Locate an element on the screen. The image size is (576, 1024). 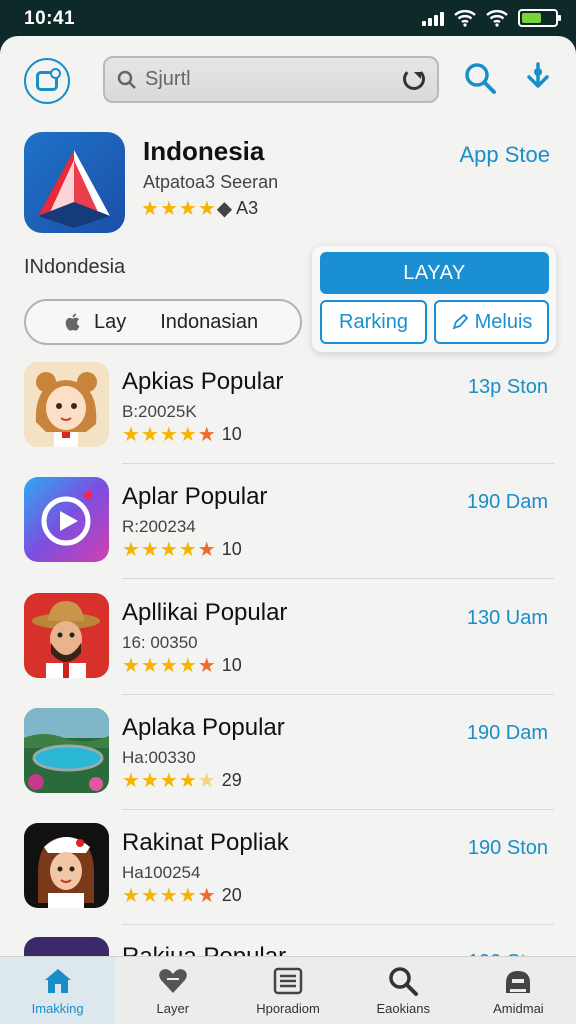
heart-icon is located at coordinates (173, 981).